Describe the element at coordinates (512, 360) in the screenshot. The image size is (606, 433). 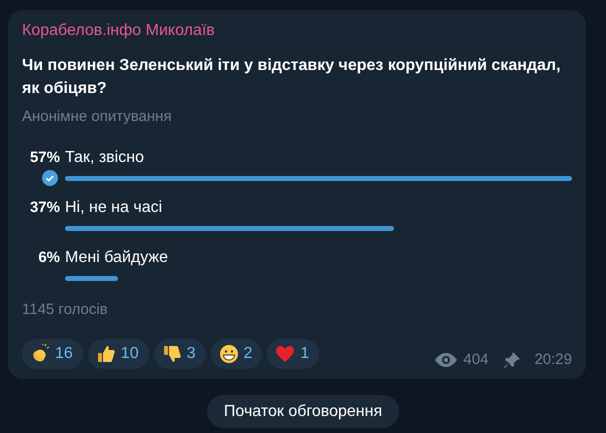
I see `pin-icon` at that location.